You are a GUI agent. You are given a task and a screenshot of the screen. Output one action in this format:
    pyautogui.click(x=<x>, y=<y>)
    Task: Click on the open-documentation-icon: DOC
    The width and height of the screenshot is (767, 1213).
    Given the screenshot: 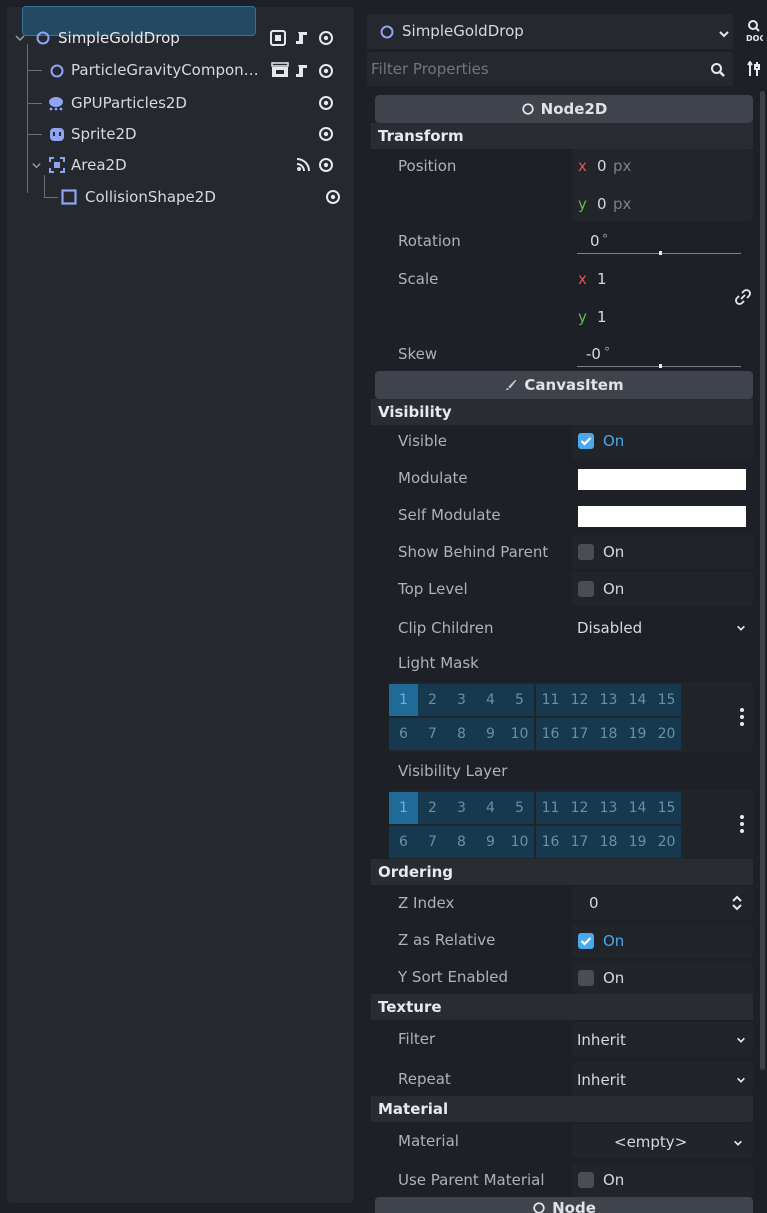 What is the action you would take?
    pyautogui.click(x=754, y=31)
    